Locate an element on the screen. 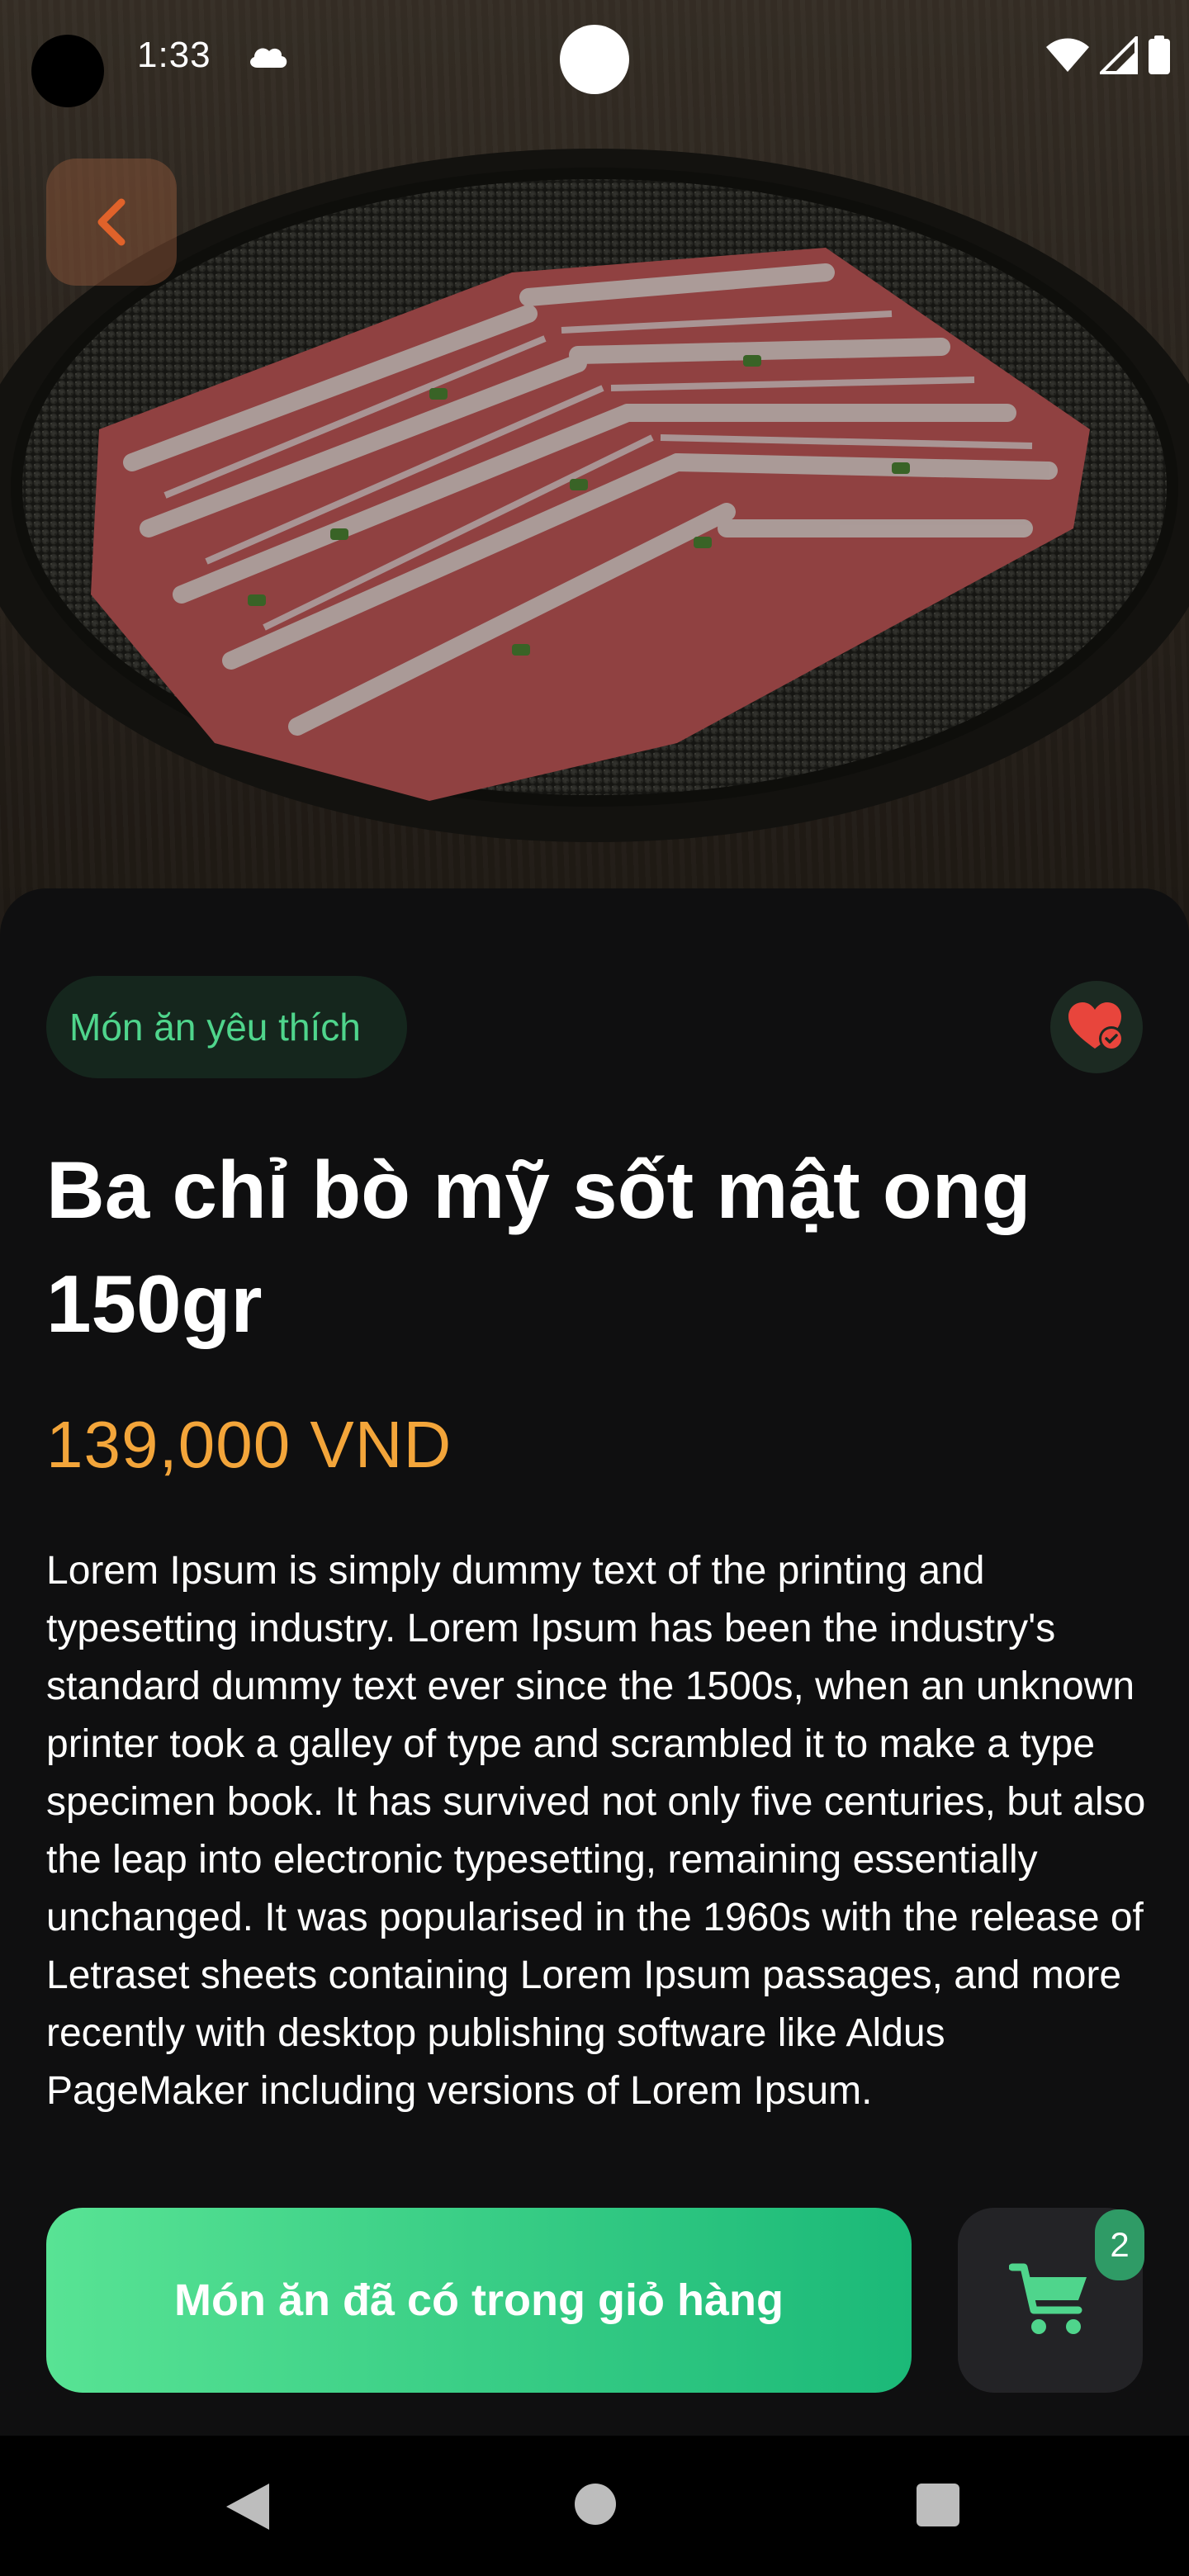 This screenshot has height=2576, width=1189. signal-icon is located at coordinates (1119, 55).